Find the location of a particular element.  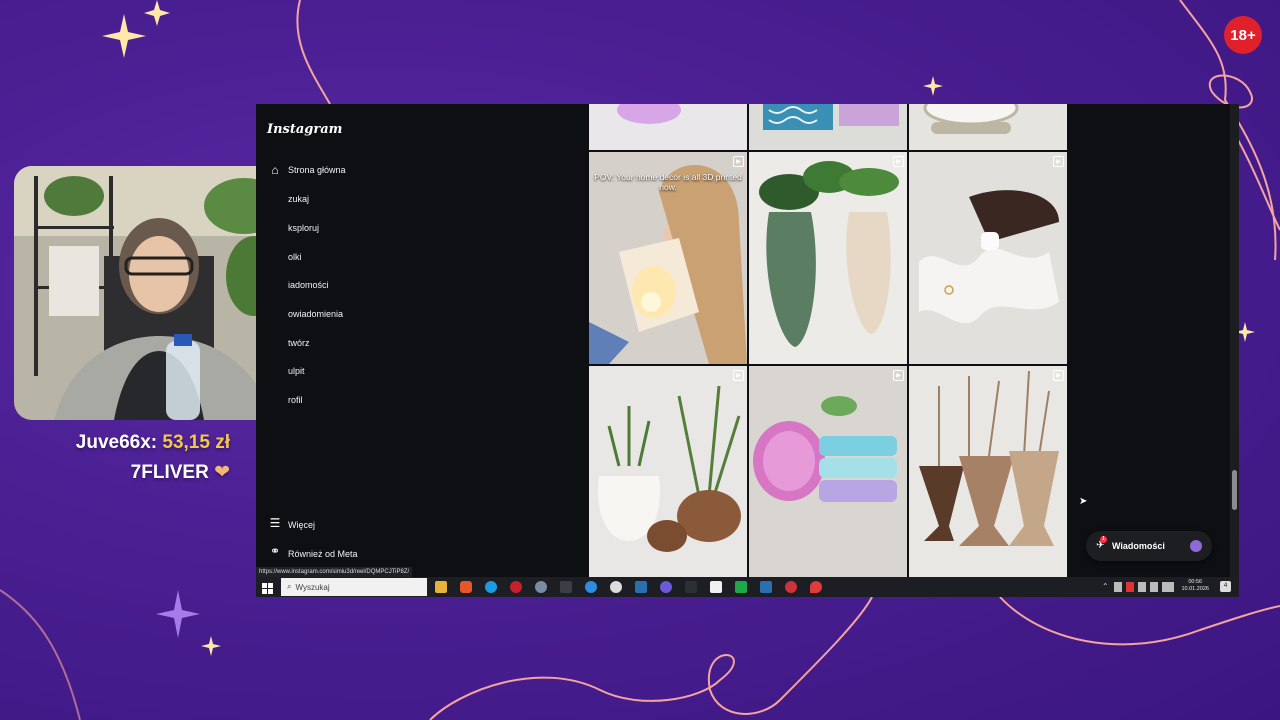

file-explorer-icon is located at coordinates (441, 587).